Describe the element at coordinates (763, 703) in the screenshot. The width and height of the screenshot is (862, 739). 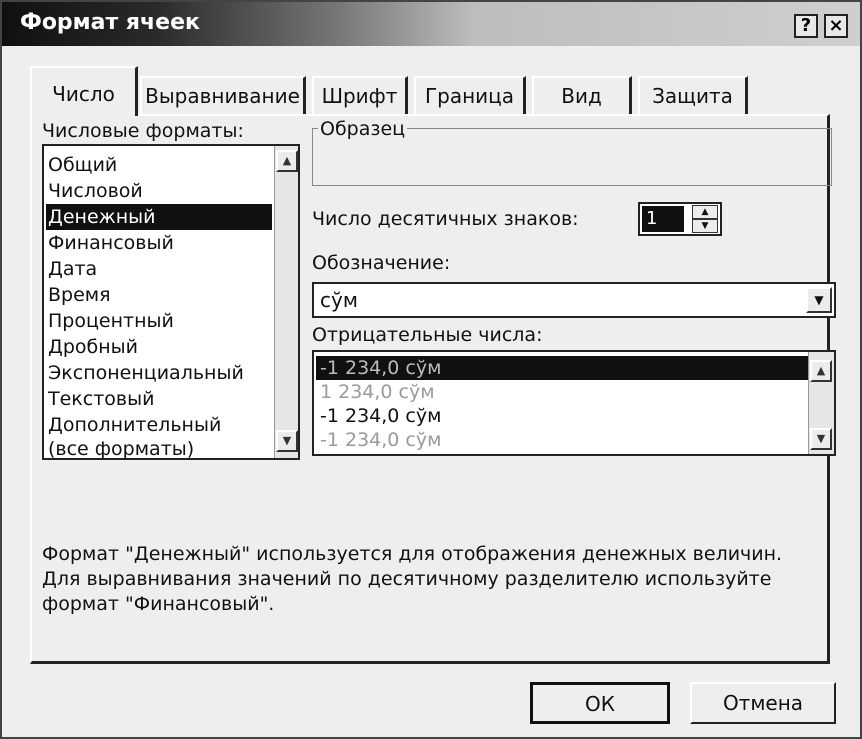
I see `cancel-button: Отмена` at that location.